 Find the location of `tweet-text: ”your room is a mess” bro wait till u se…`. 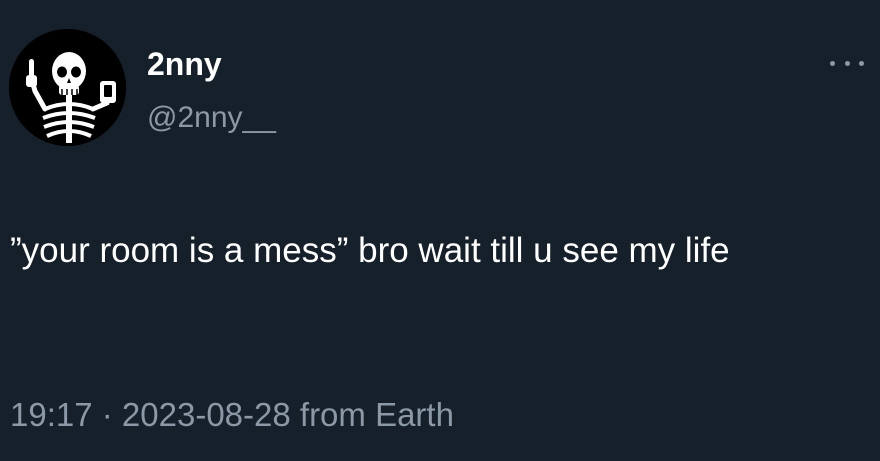

tweet-text: ”your room is a mess” bro wait till u se… is located at coordinates (370, 250).